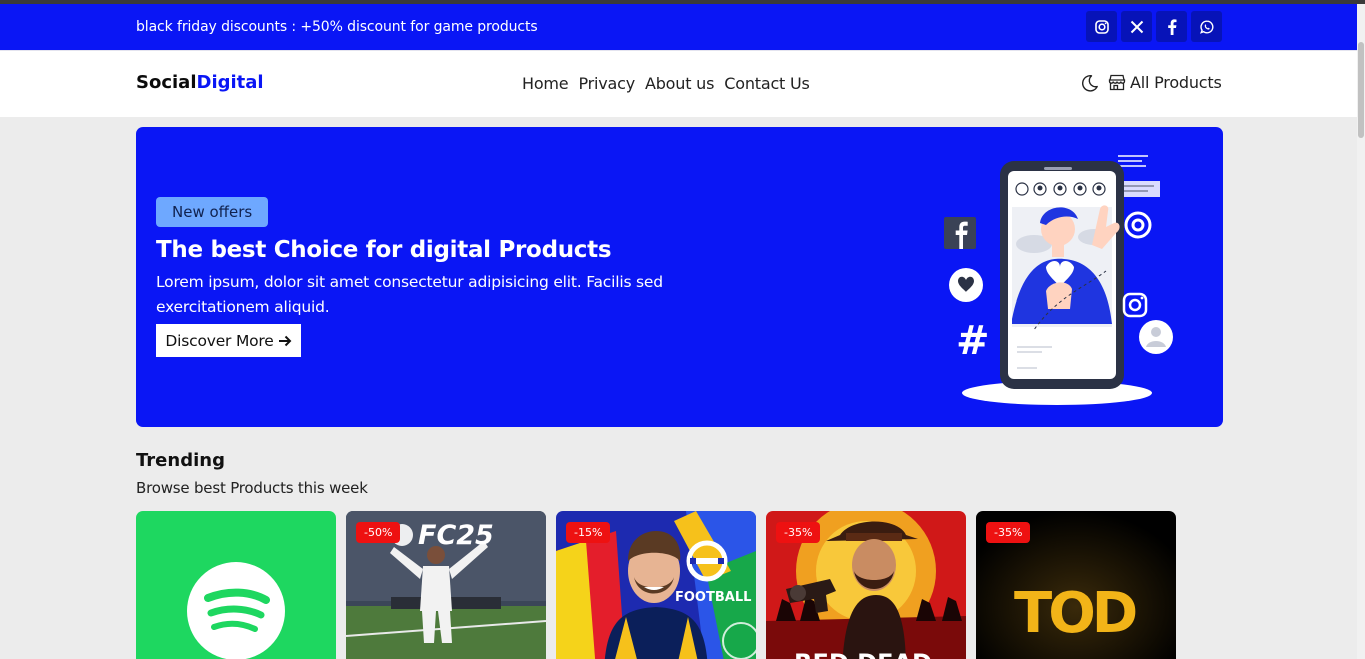 This screenshot has height=659, width=1365. I want to click on product-card-spotify, so click(236, 585).